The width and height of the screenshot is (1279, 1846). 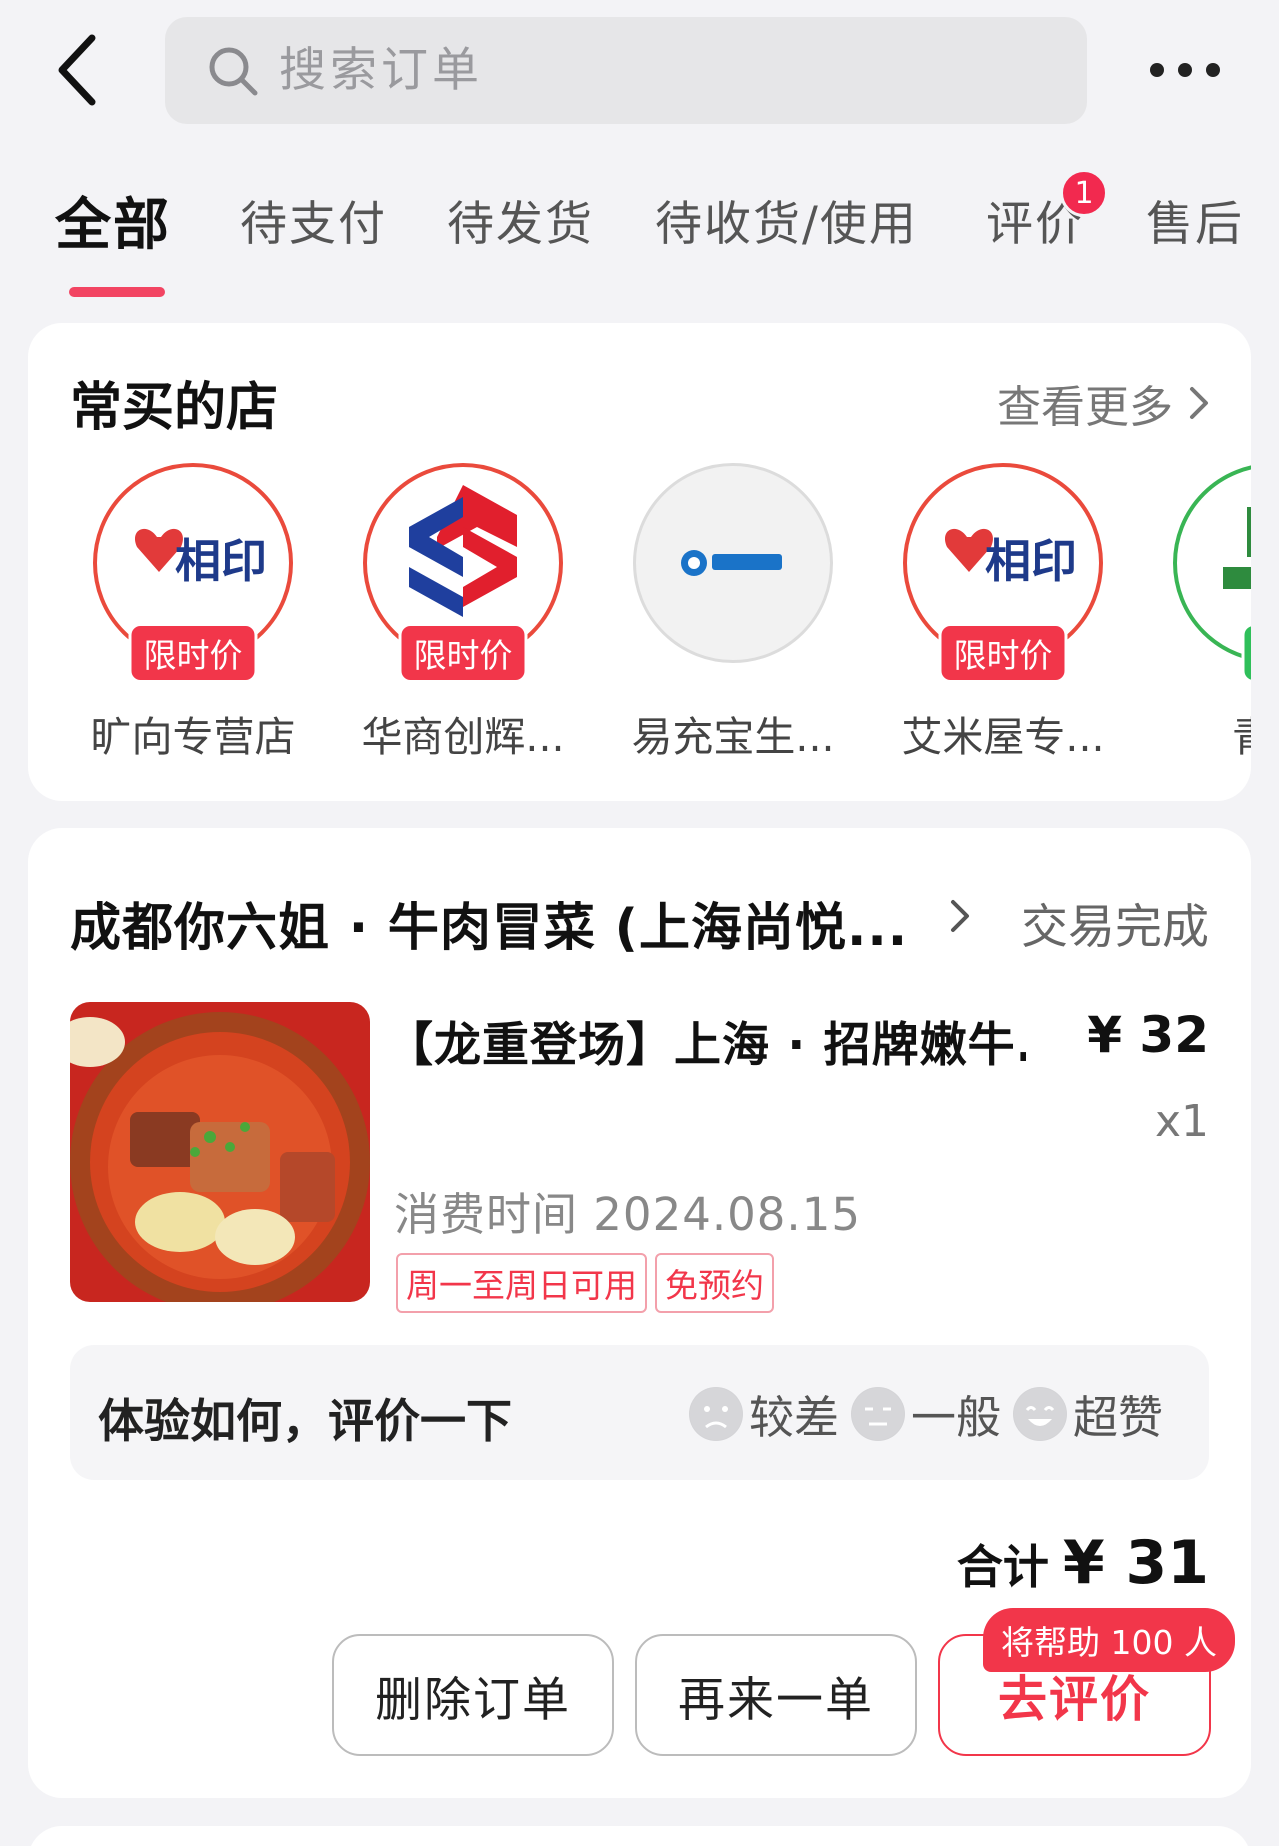 I want to click on store-item: 相印 限时价 旷向专营店, so click(x=193, y=613).